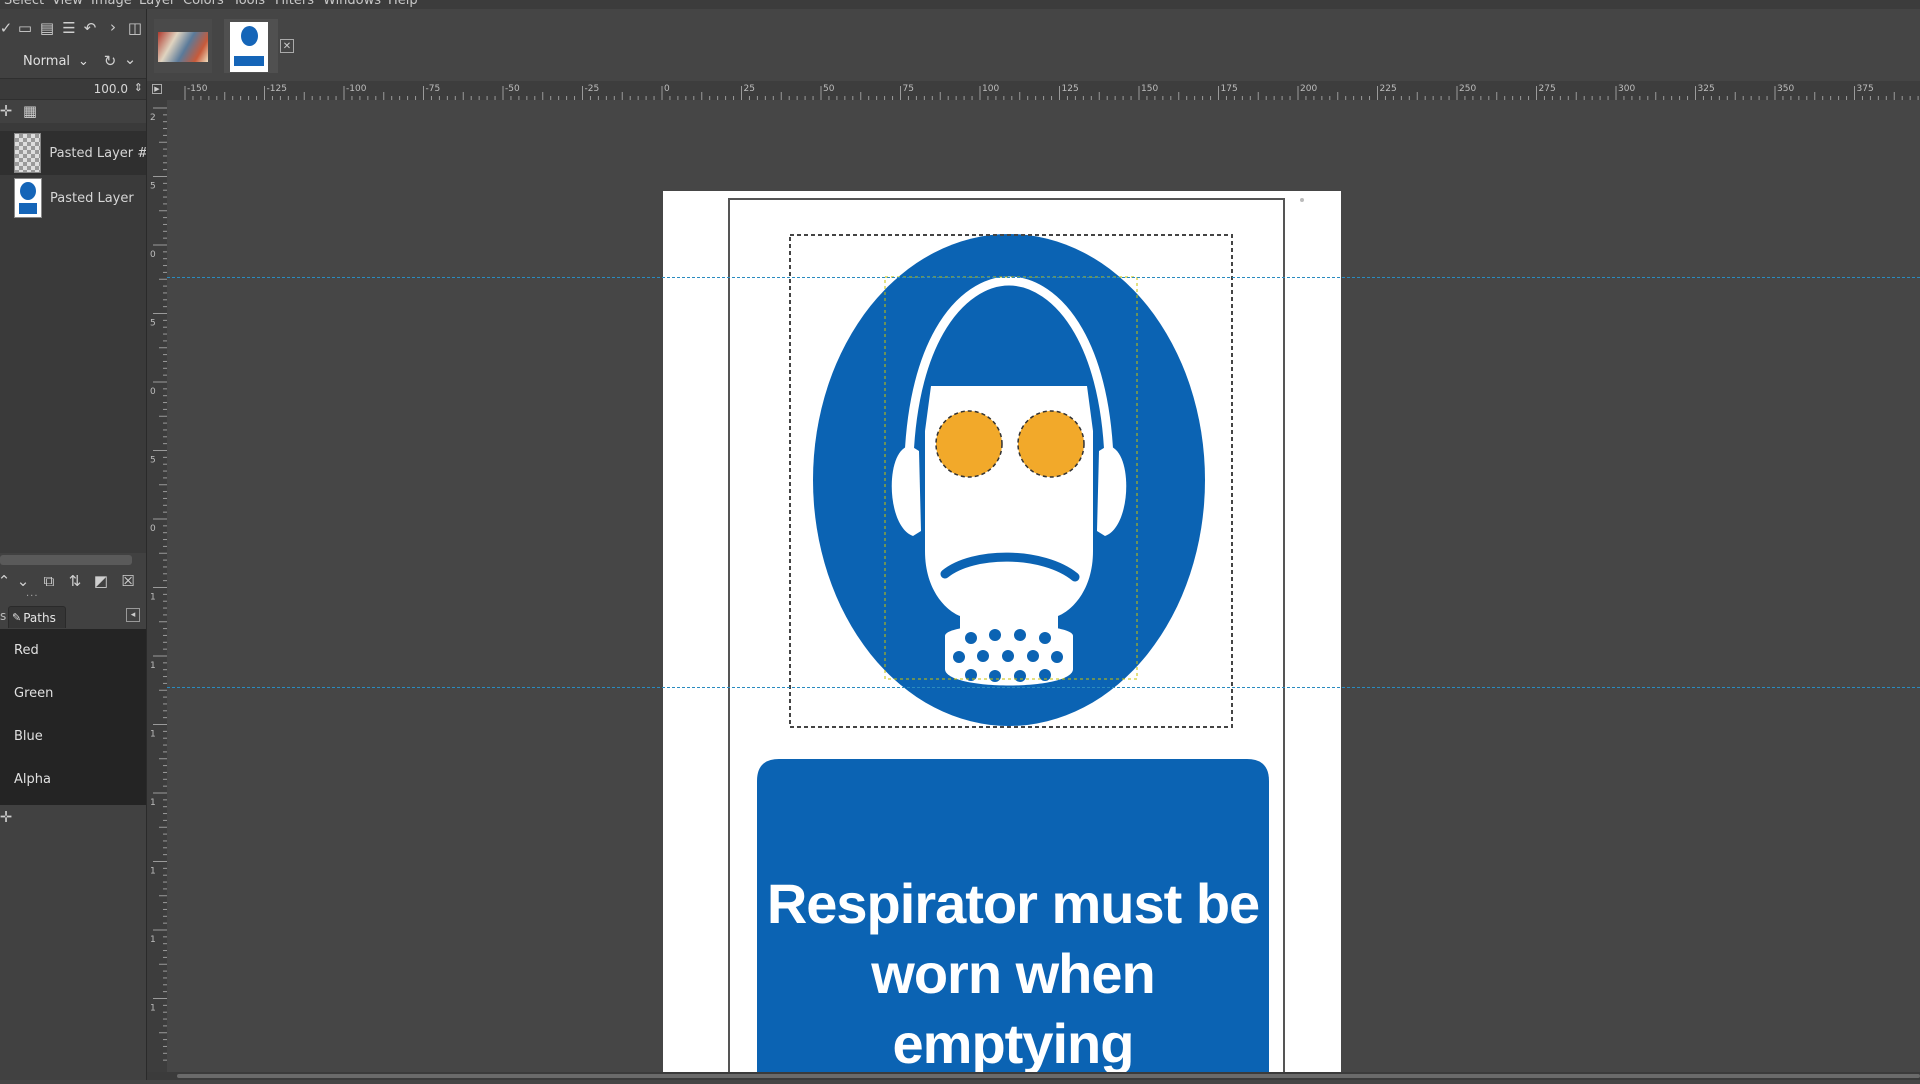 The width and height of the screenshot is (1920, 1084). I want to click on layer-name: Pasted Layer, so click(92, 198).